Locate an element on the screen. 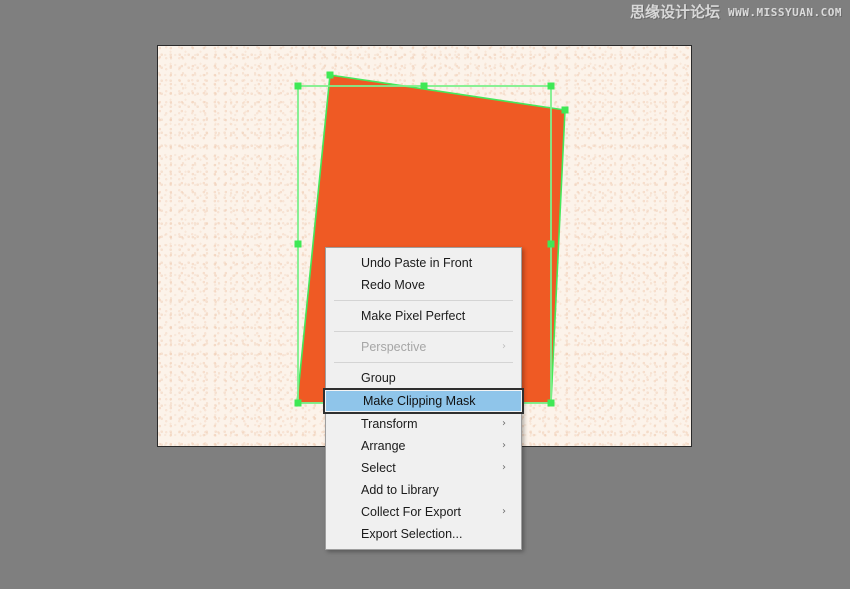 This screenshot has height=589, width=850. menu-item-label: Redo Move is located at coordinates (393, 285).